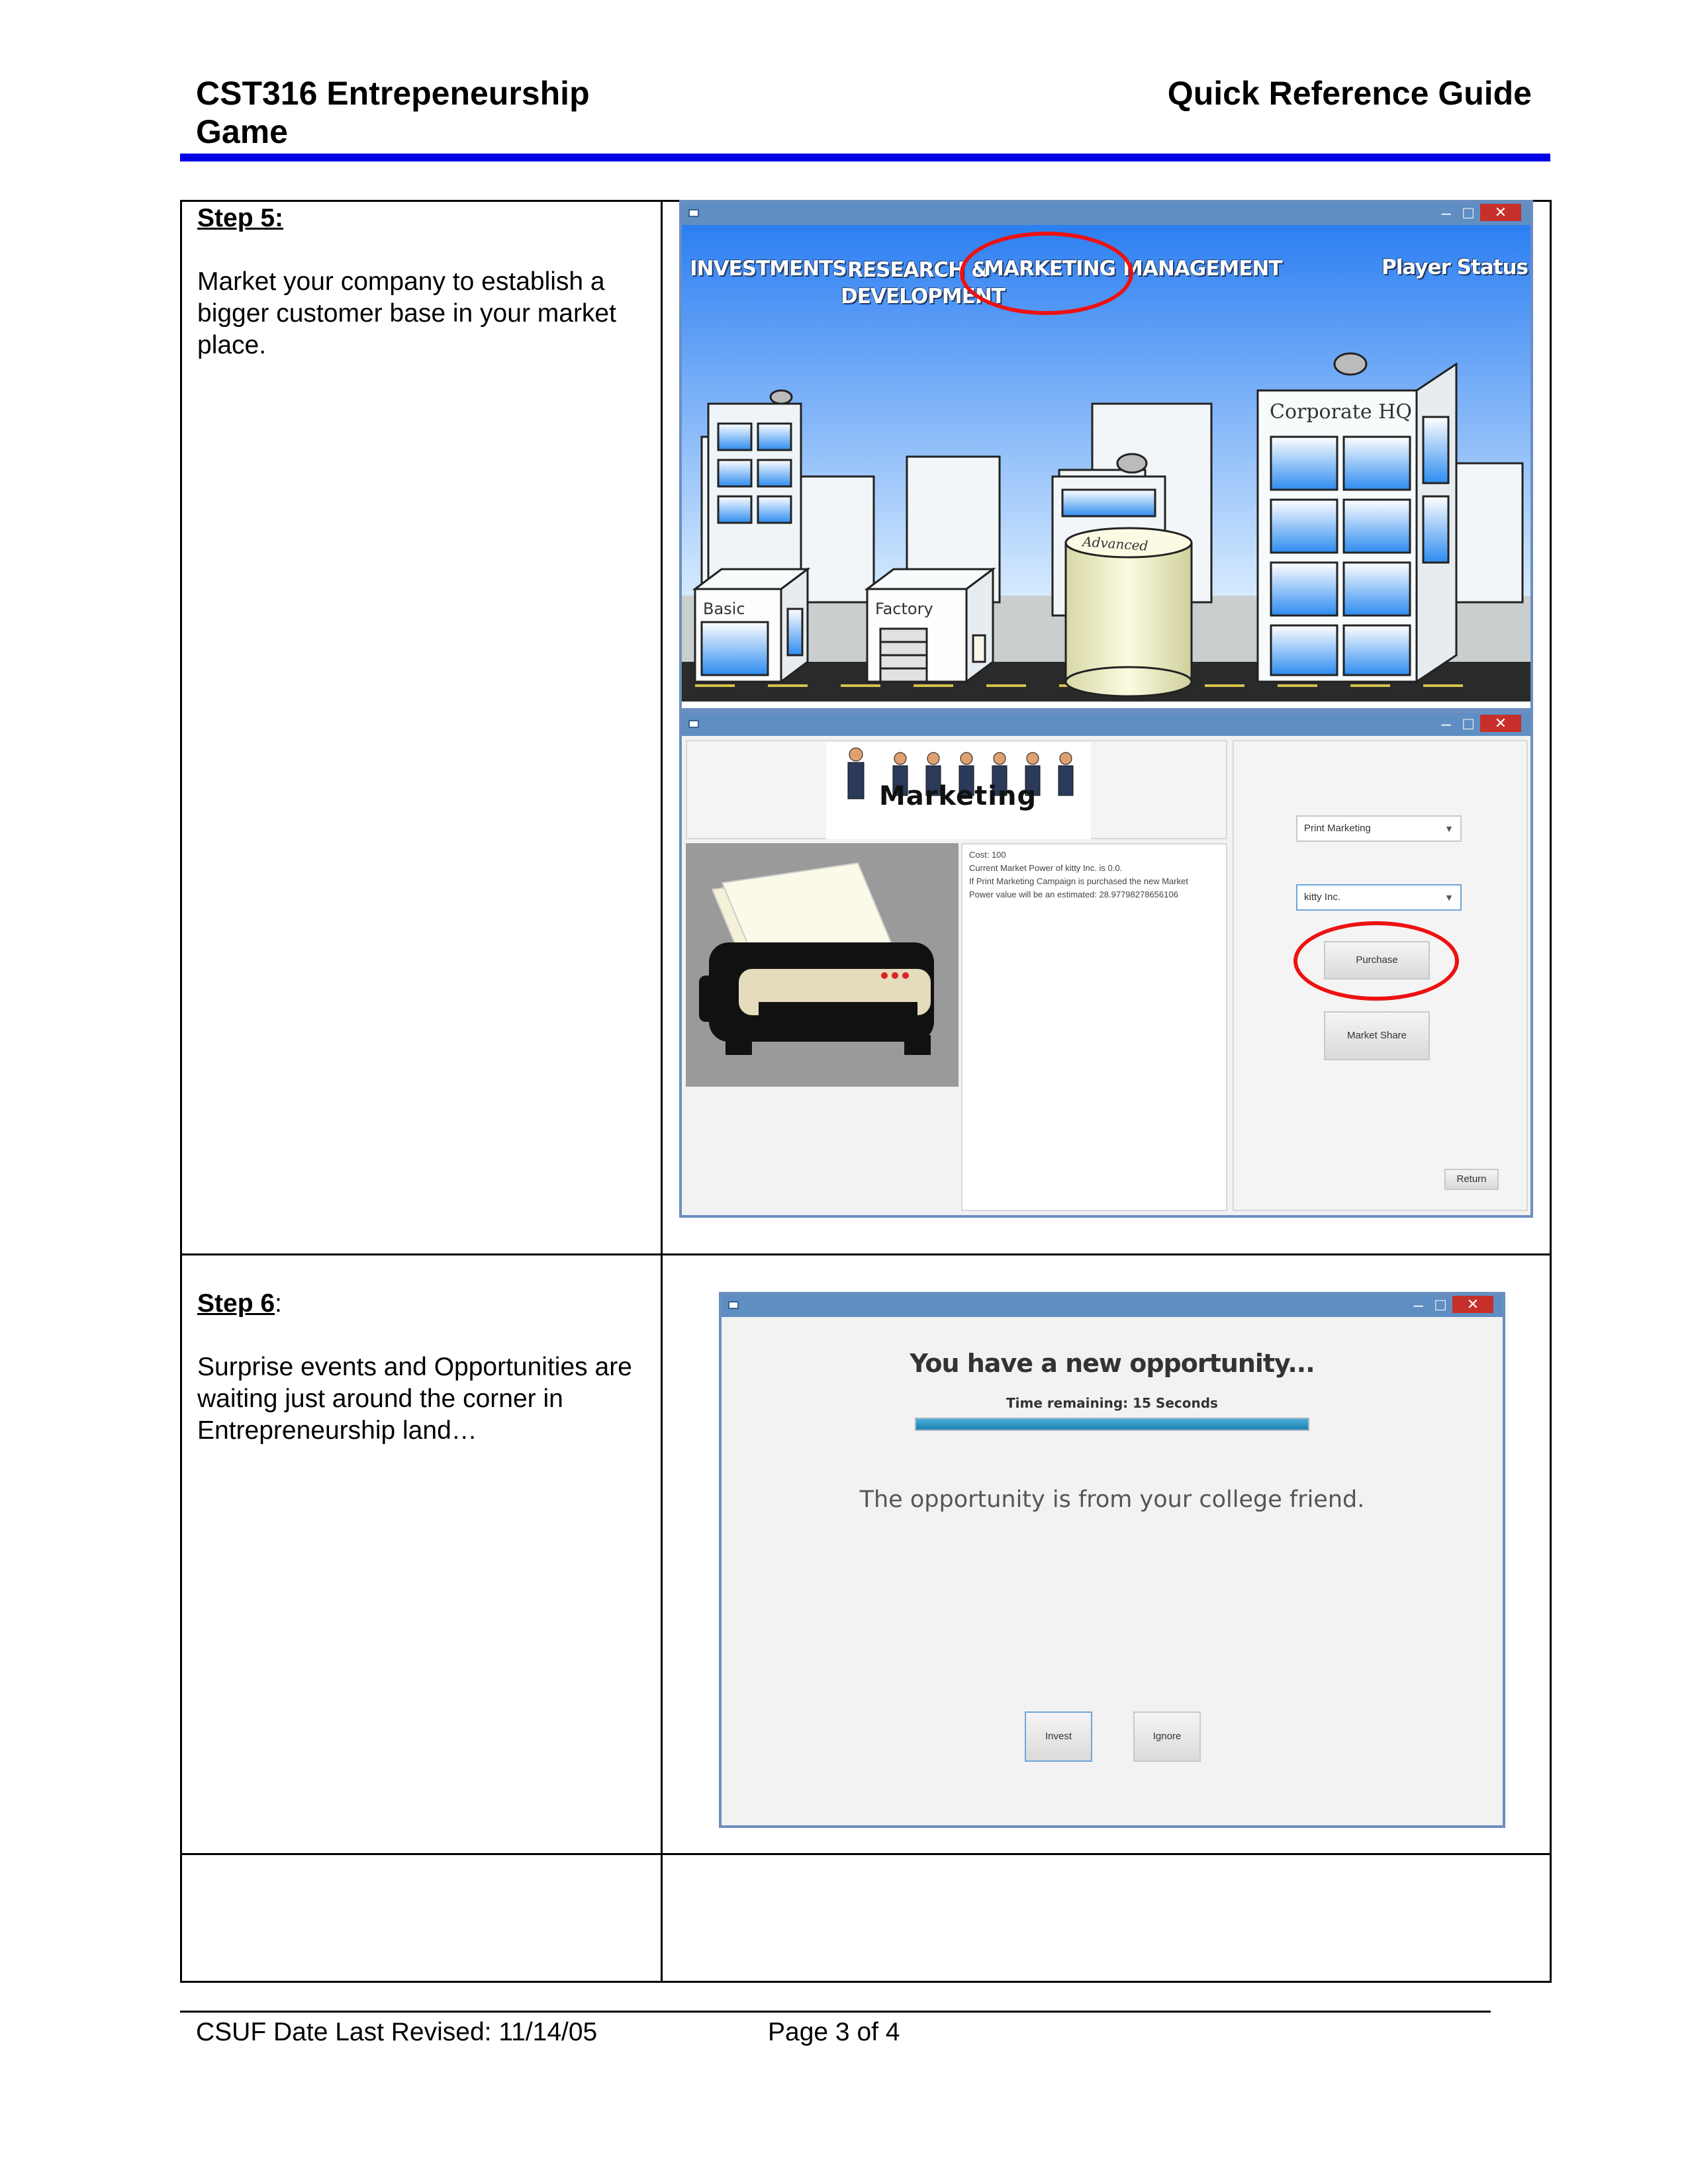 This screenshot has height=2184, width=1688. I want to click on step-6-label: Step 6, so click(236, 1304).